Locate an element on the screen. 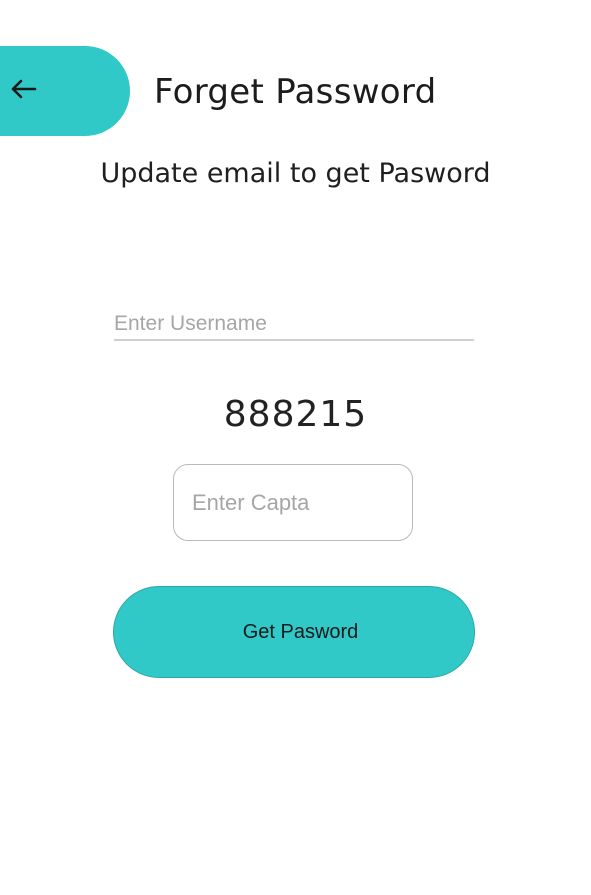  arrow-left-icon is located at coordinates (24, 89).